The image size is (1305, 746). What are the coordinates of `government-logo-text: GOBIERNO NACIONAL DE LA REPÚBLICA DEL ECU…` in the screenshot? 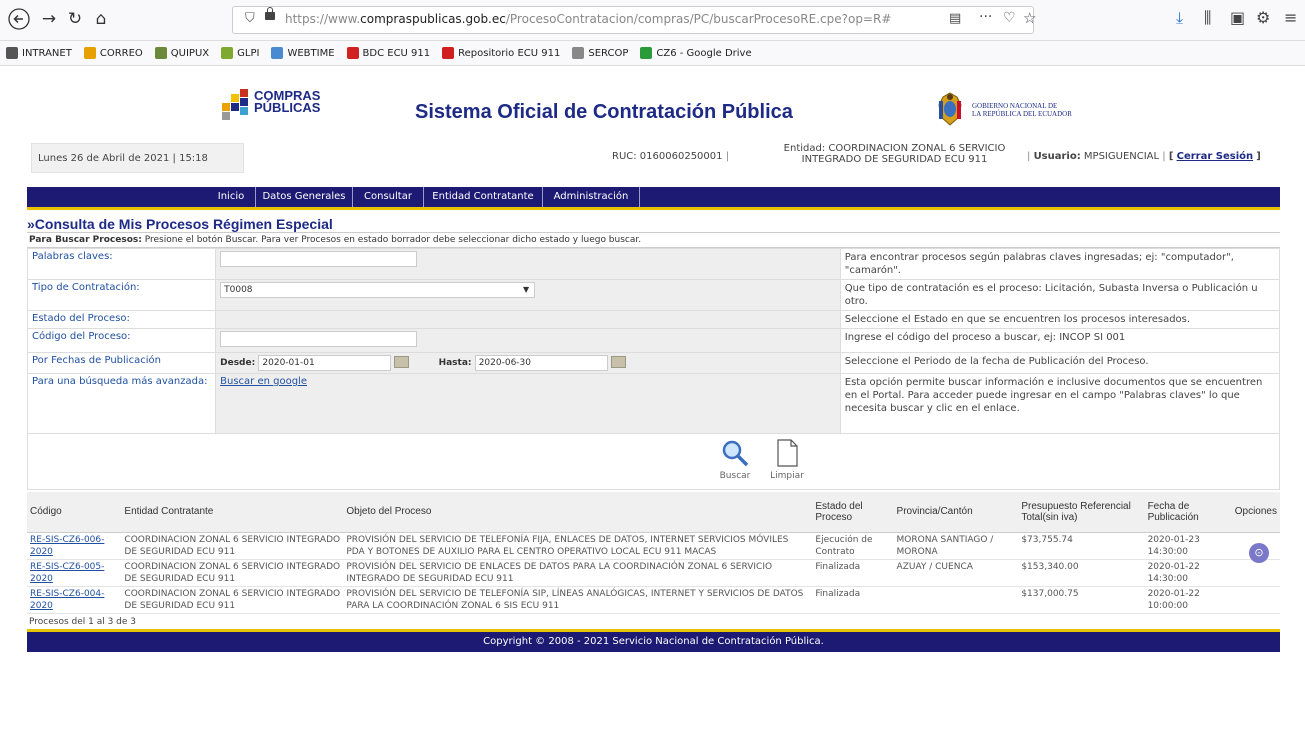 It's located at (1022, 110).